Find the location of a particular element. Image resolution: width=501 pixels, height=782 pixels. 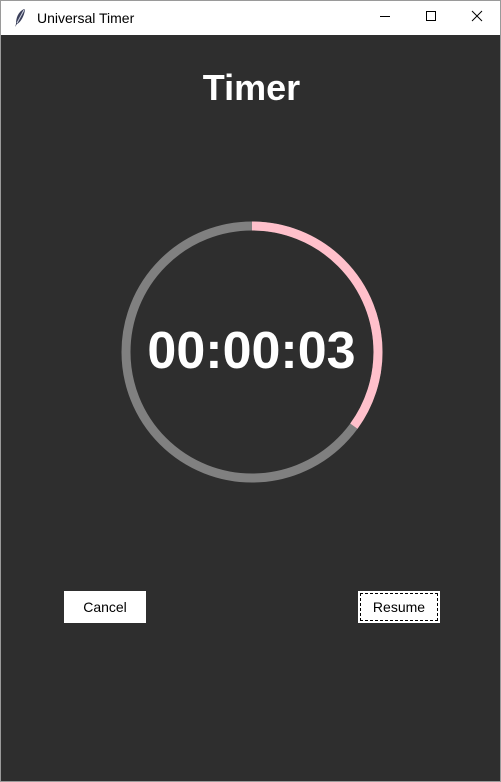

cancel-button-label: Cancel is located at coordinates (105, 607).